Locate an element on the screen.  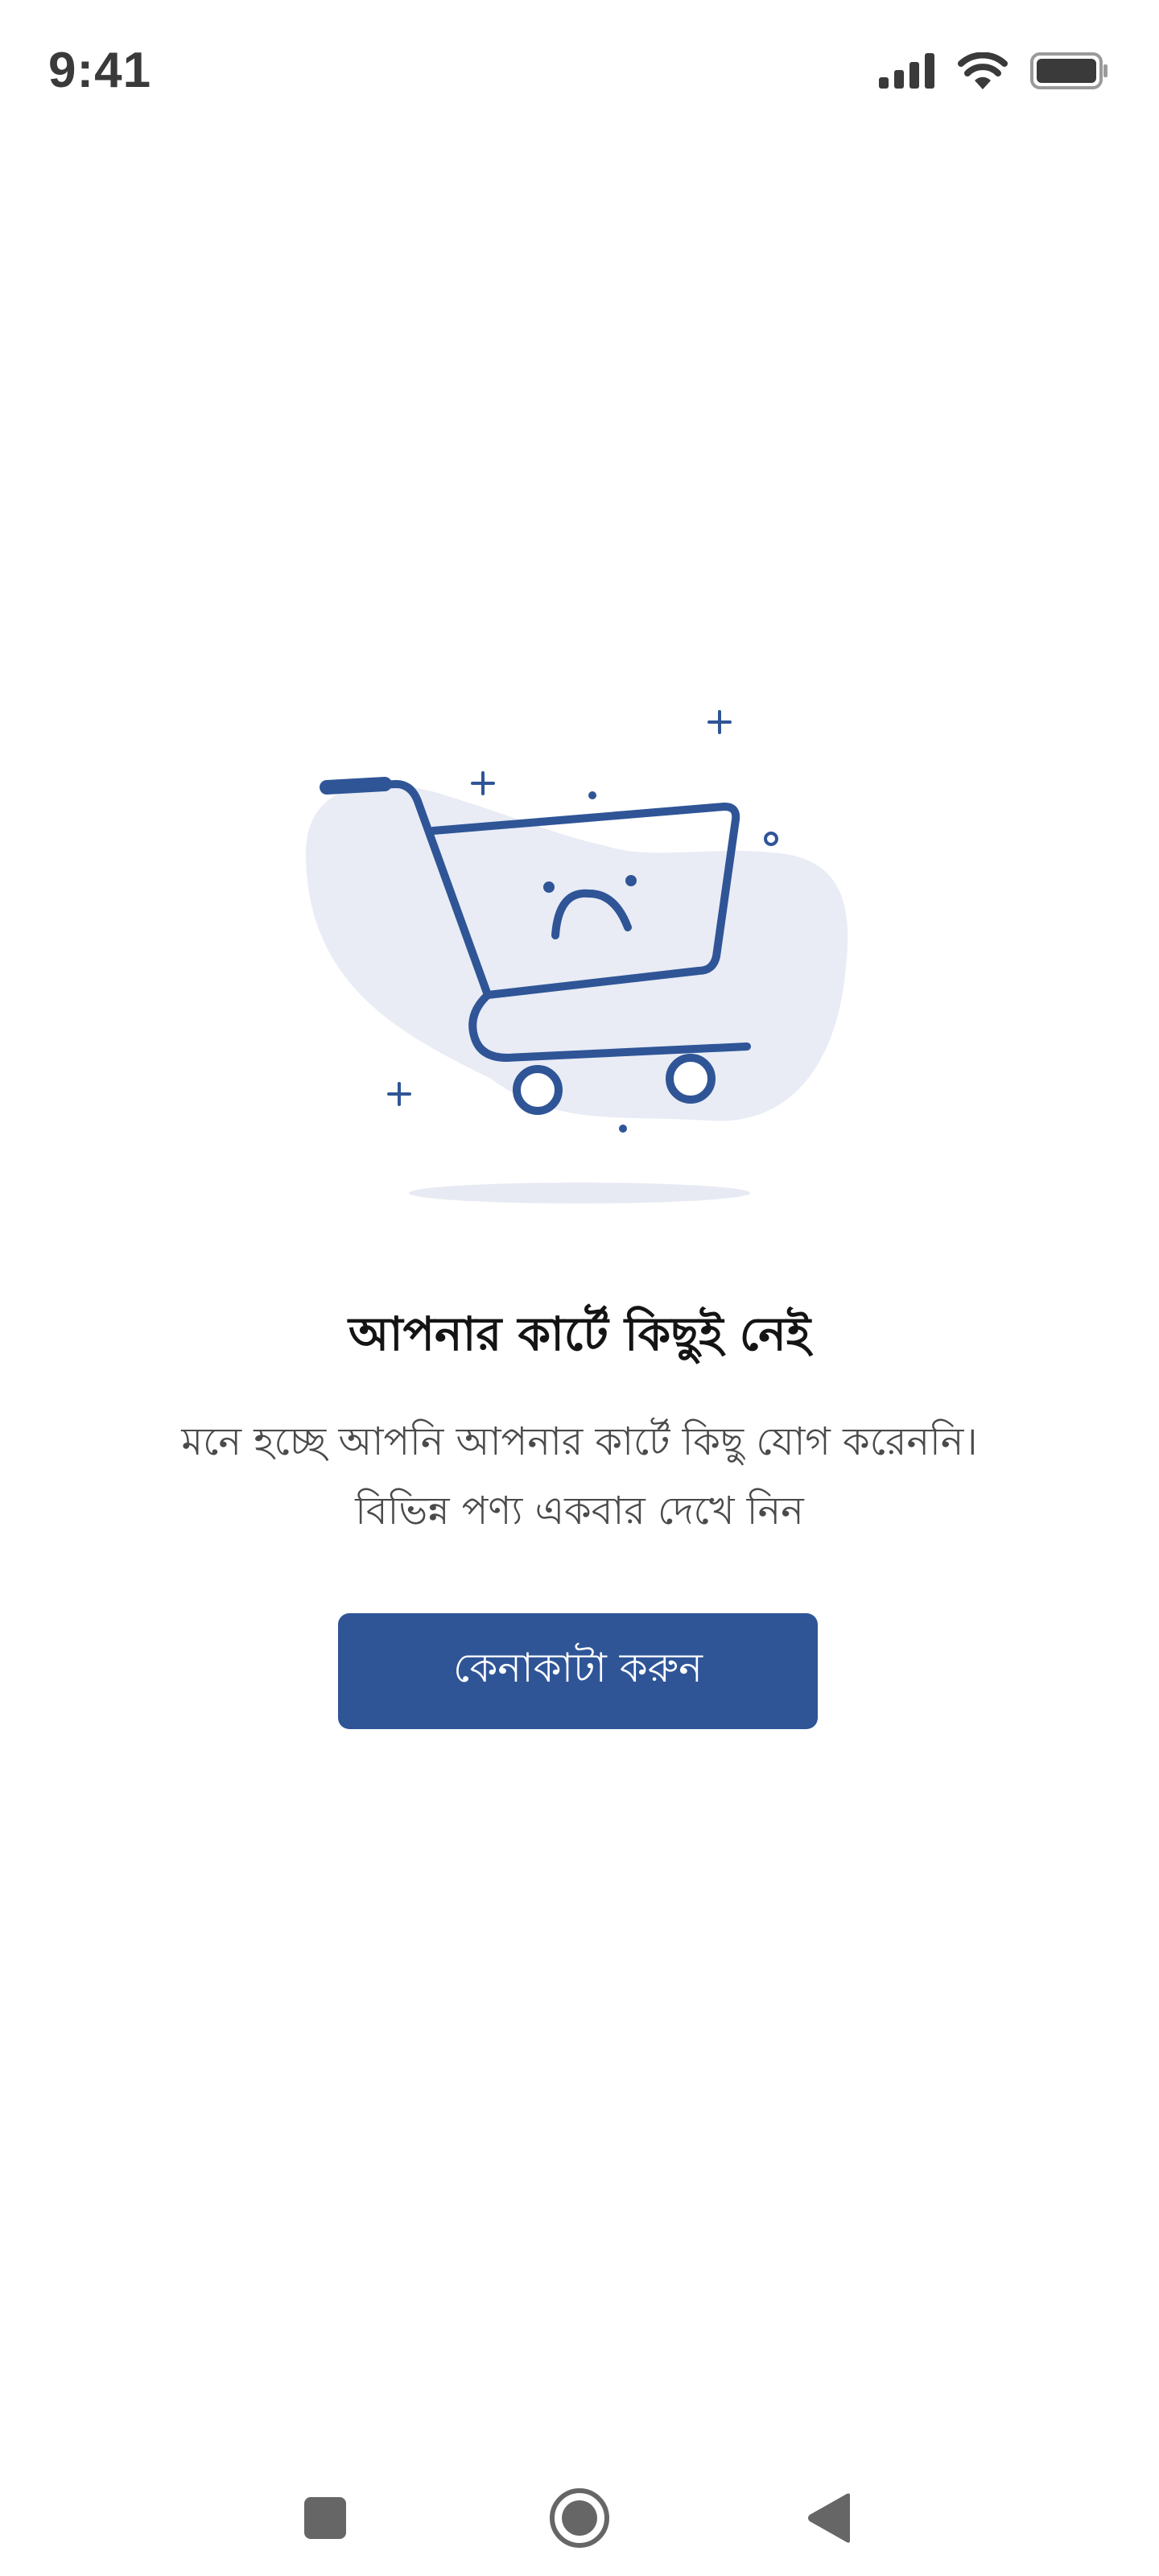
status-icons is located at coordinates (994, 71).